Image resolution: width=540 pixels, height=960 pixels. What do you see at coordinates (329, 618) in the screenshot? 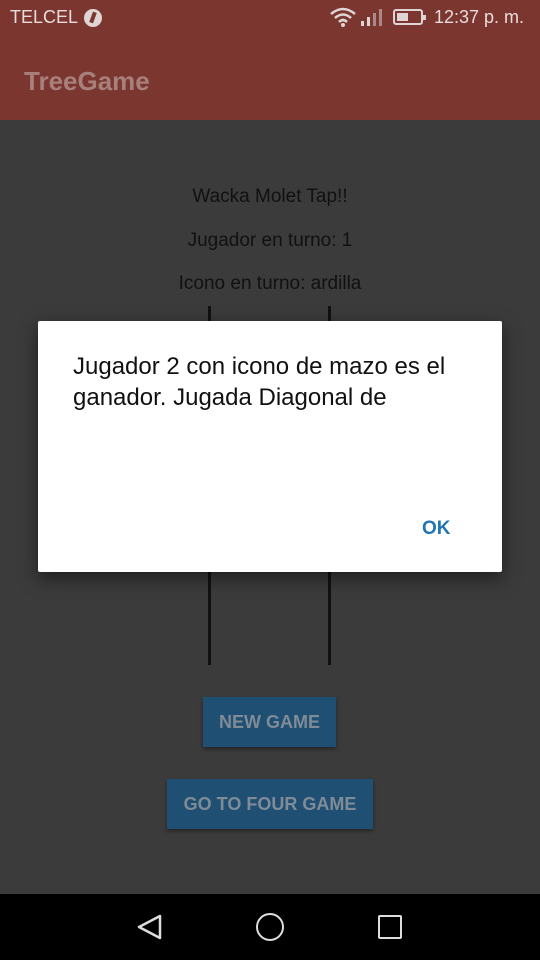
I see `grid-line-right-bottom` at bounding box center [329, 618].